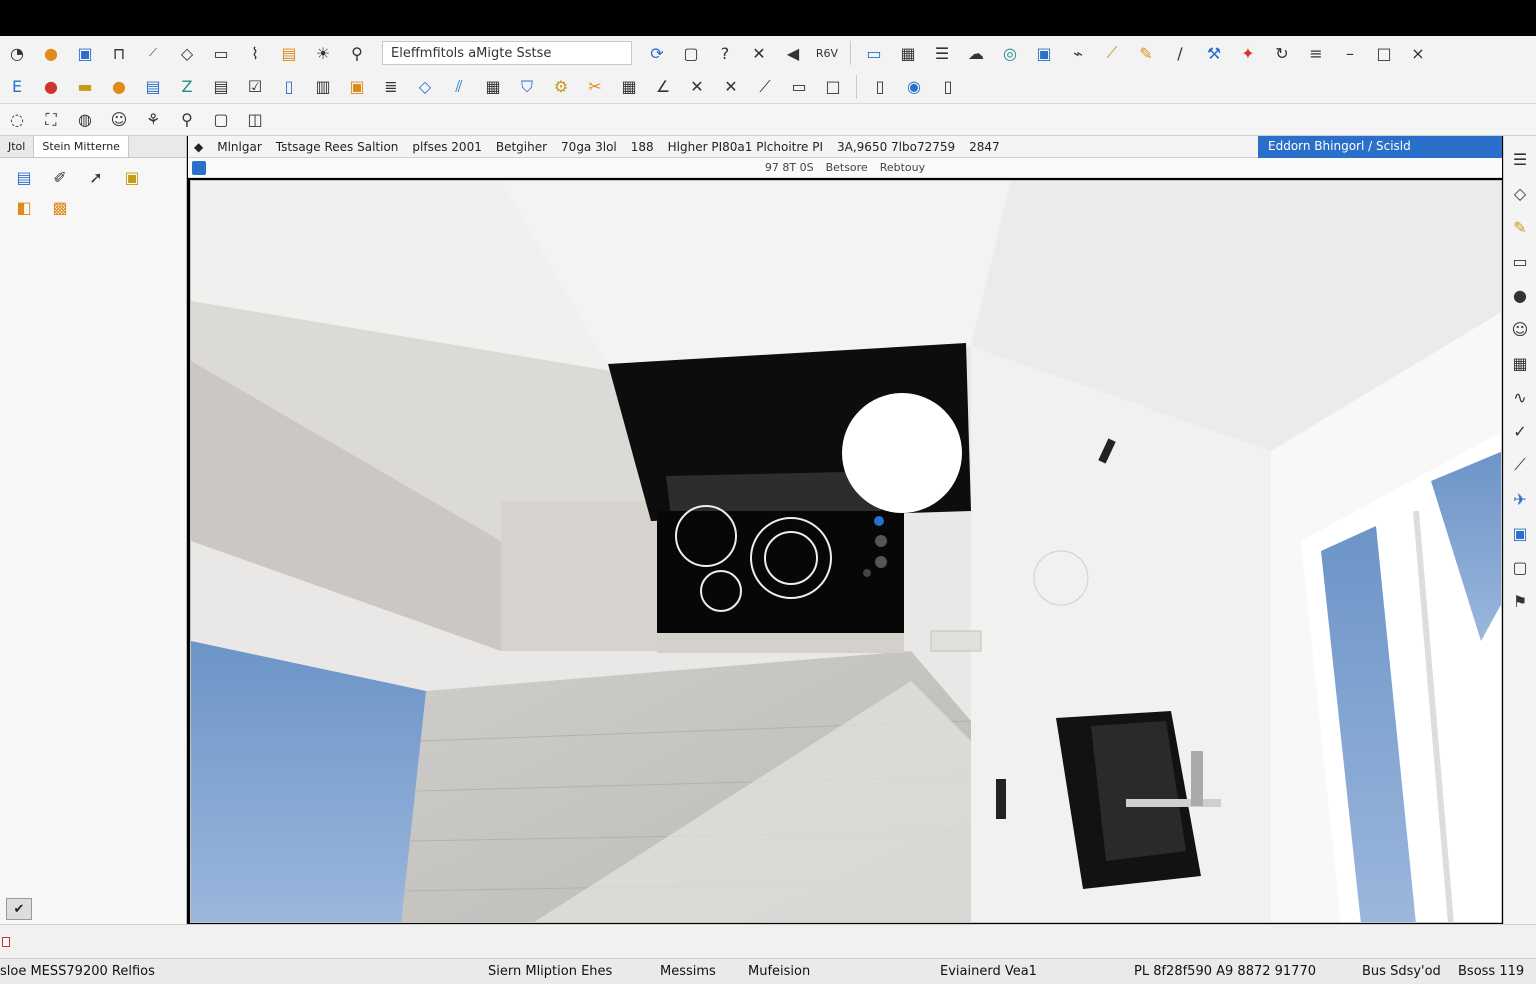  What do you see at coordinates (323, 53) in the screenshot?
I see `light-icon: ☀` at bounding box center [323, 53].